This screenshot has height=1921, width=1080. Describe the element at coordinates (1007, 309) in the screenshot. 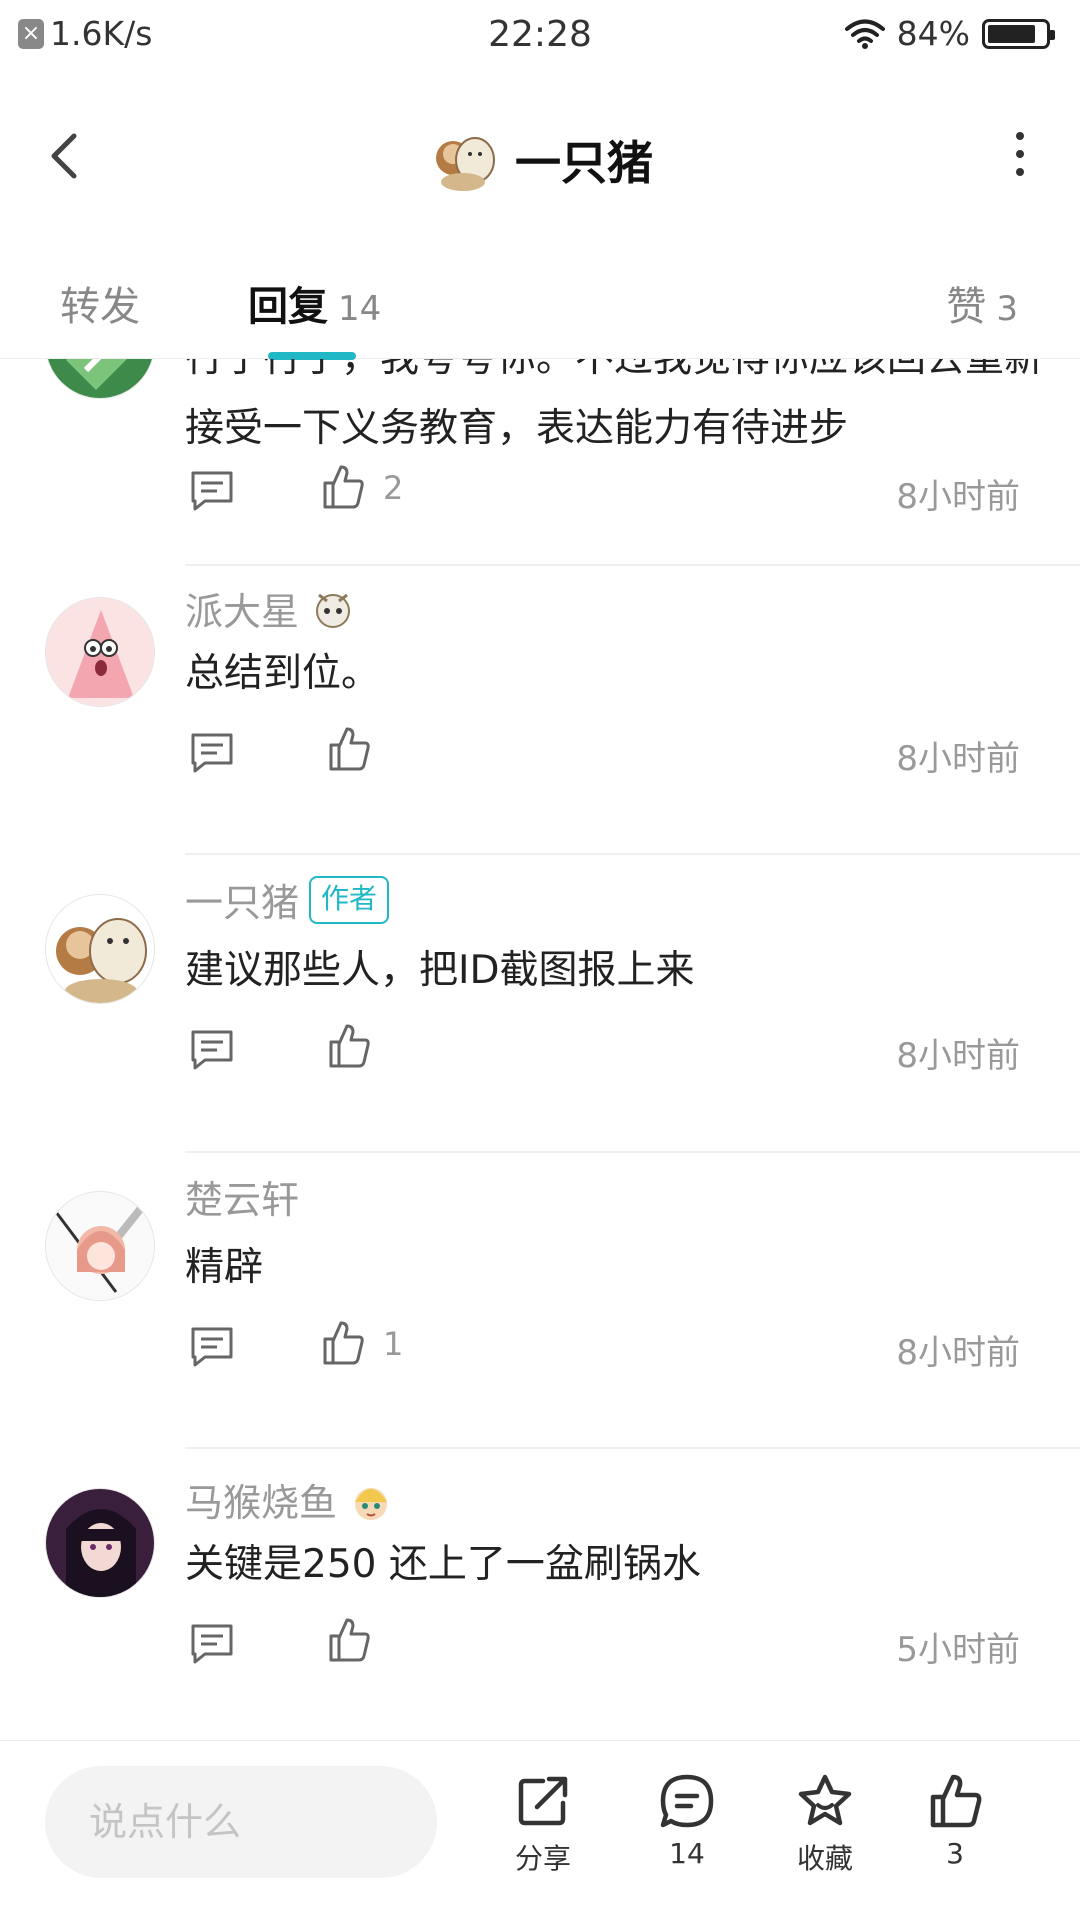

I see `like-count: 3` at that location.